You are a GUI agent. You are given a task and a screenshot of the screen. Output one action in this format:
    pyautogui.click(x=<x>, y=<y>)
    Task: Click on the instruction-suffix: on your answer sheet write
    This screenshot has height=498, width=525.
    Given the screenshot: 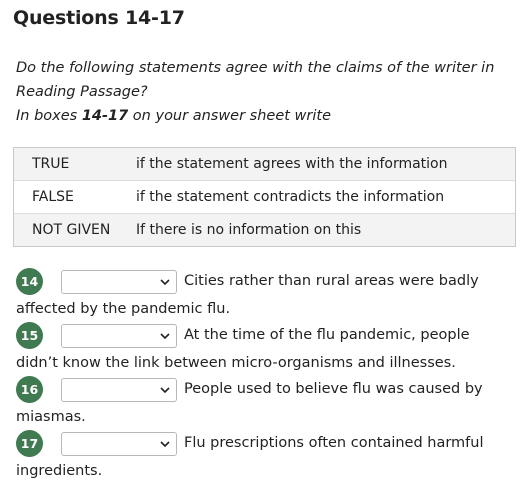 What is the action you would take?
    pyautogui.click(x=230, y=116)
    